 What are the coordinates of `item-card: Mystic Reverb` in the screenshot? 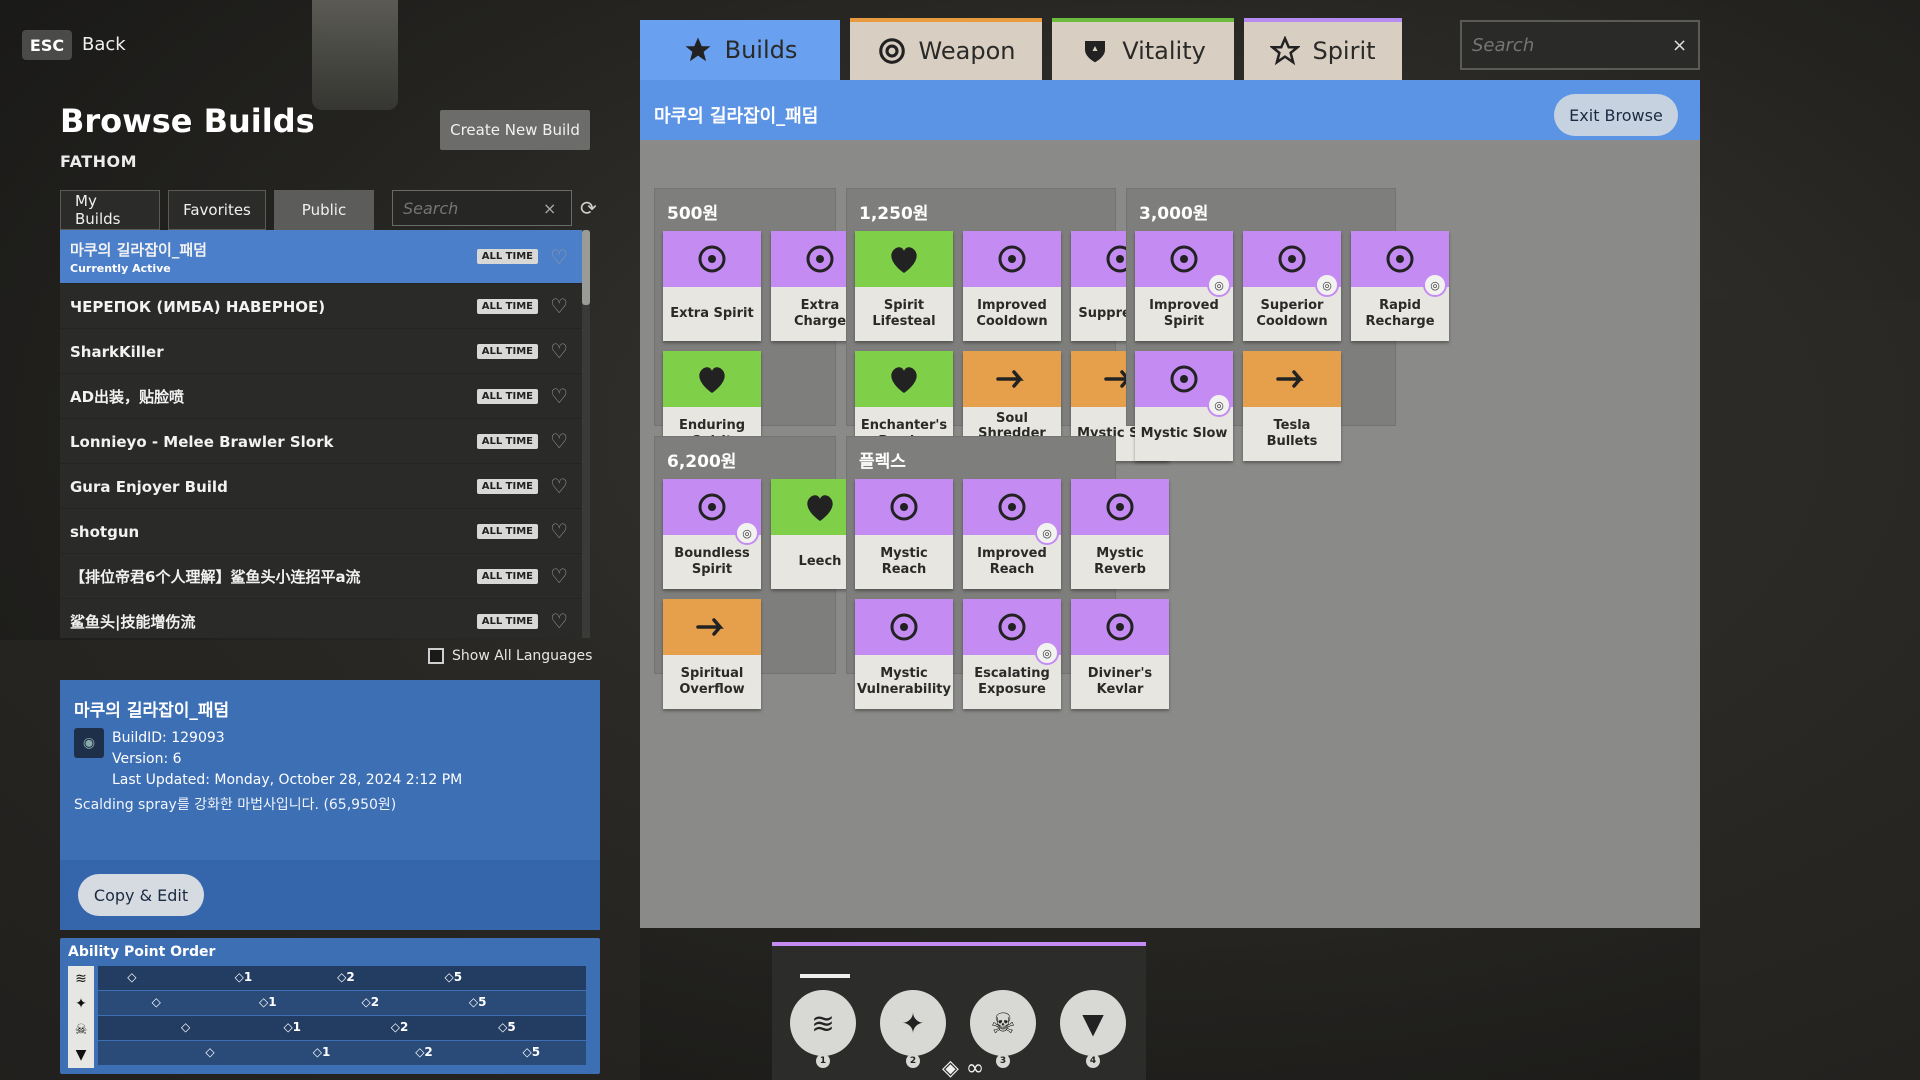 It's located at (1120, 534).